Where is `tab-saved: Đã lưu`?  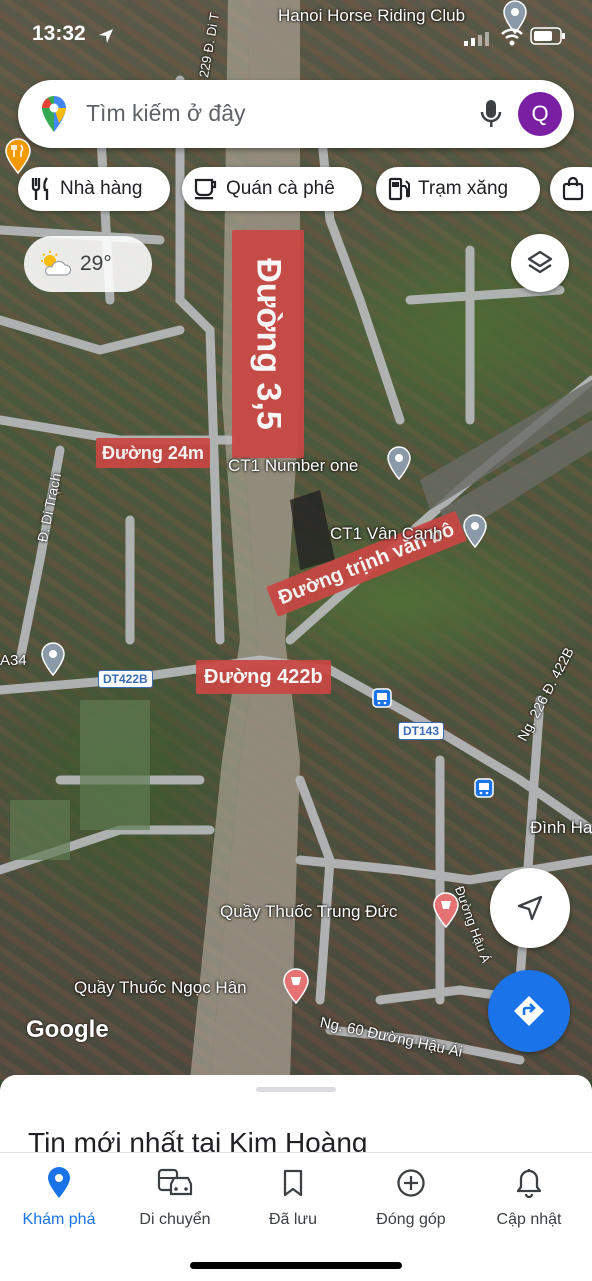 tab-saved: Đã lưu is located at coordinates (293, 1197).